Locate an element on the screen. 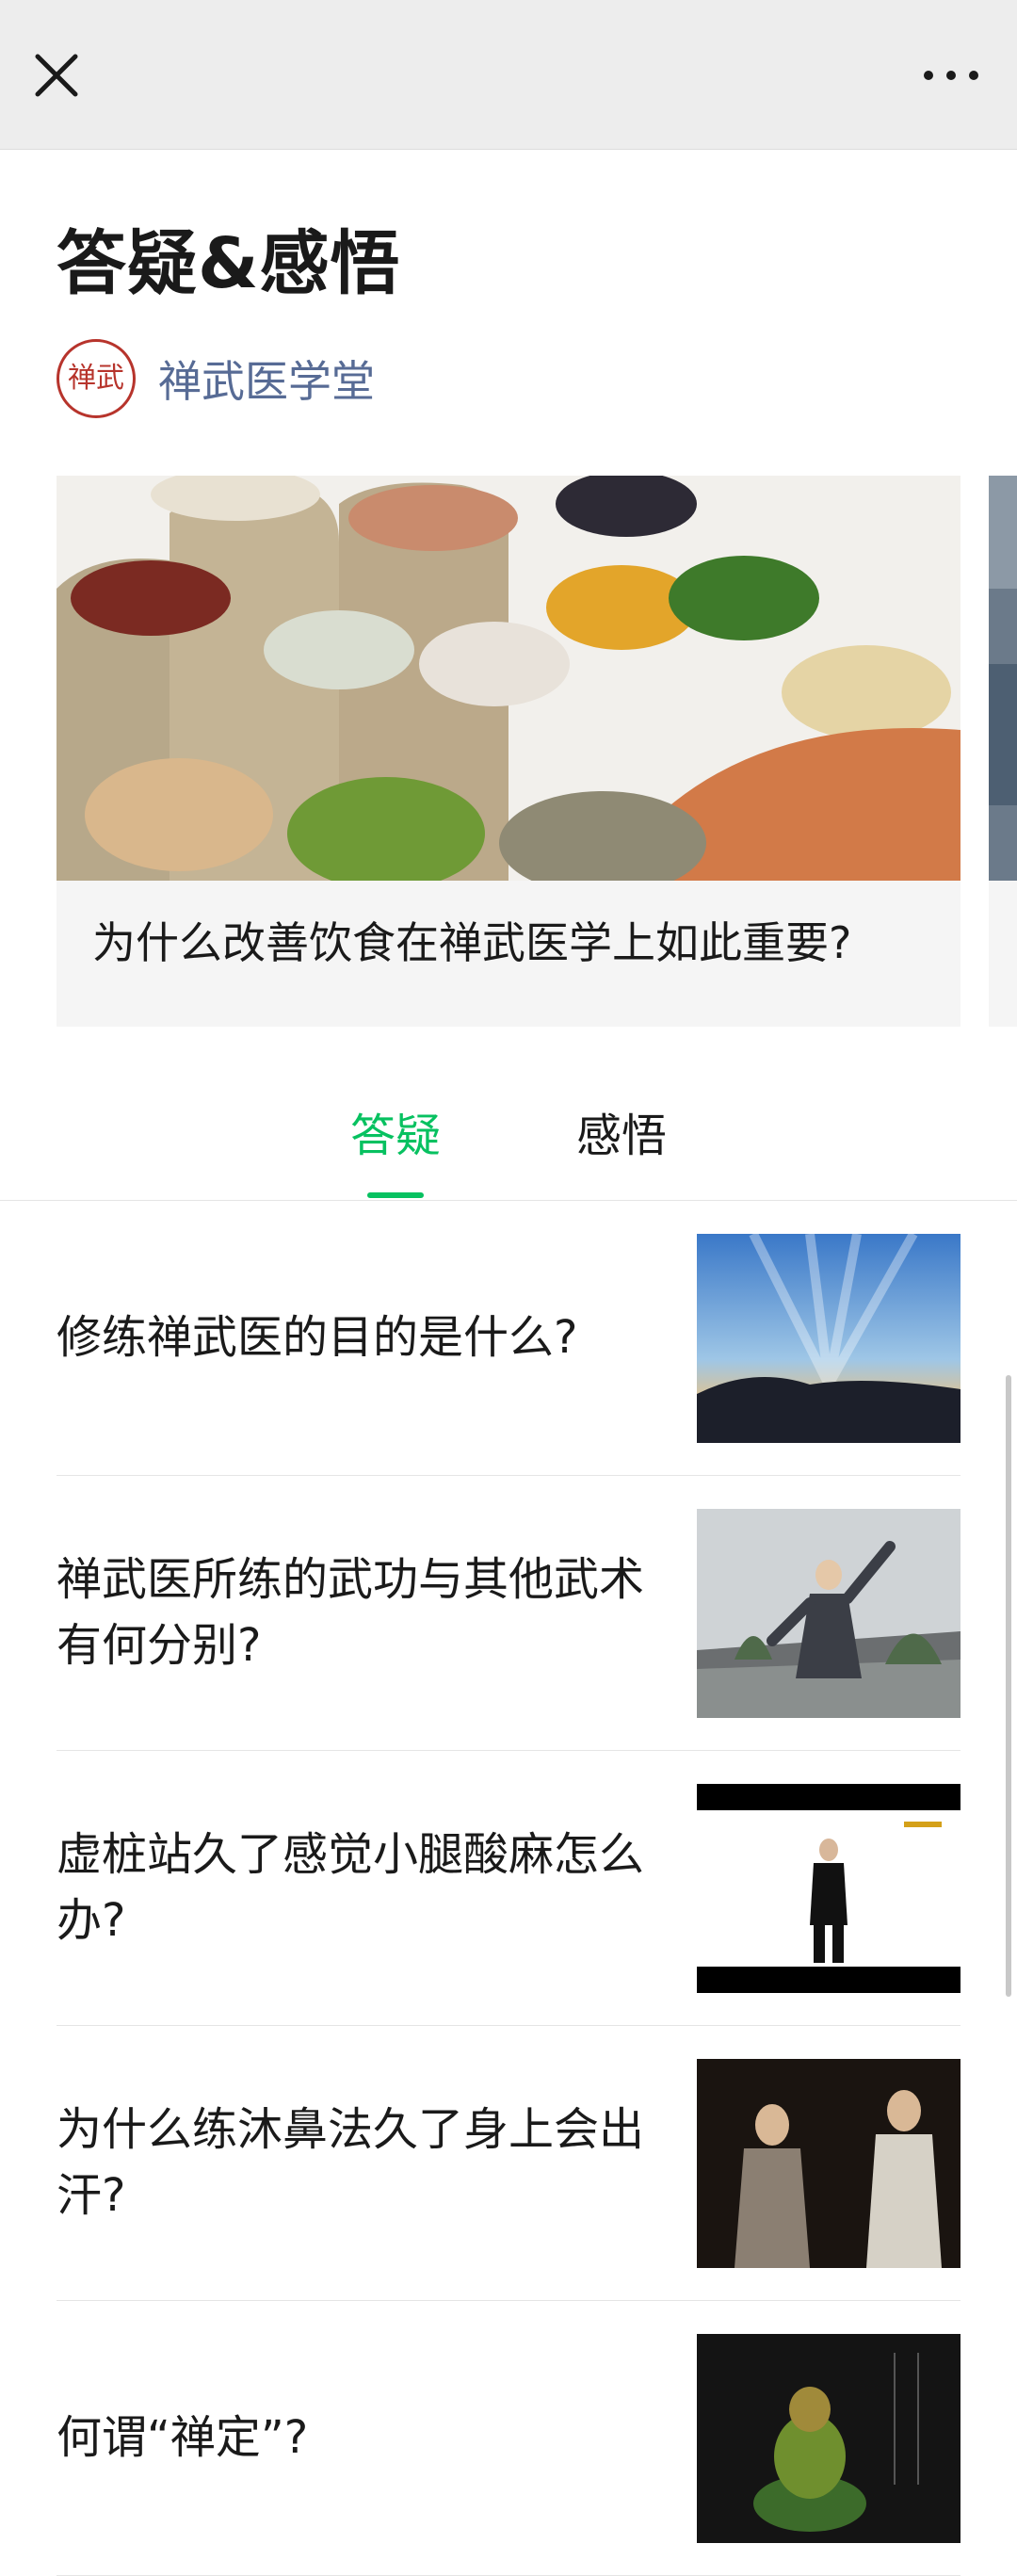  tab-insights: 感悟 is located at coordinates (622, 1131).